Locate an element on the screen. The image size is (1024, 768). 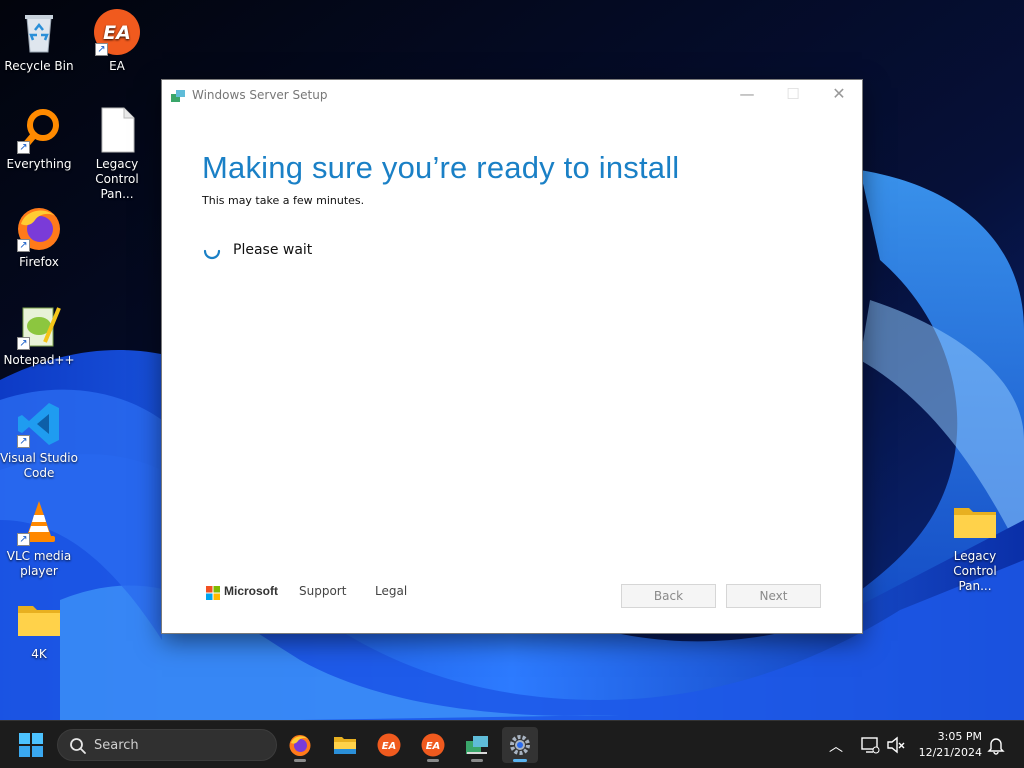
vscode-icon: ↗ is located at coordinates (39, 424).